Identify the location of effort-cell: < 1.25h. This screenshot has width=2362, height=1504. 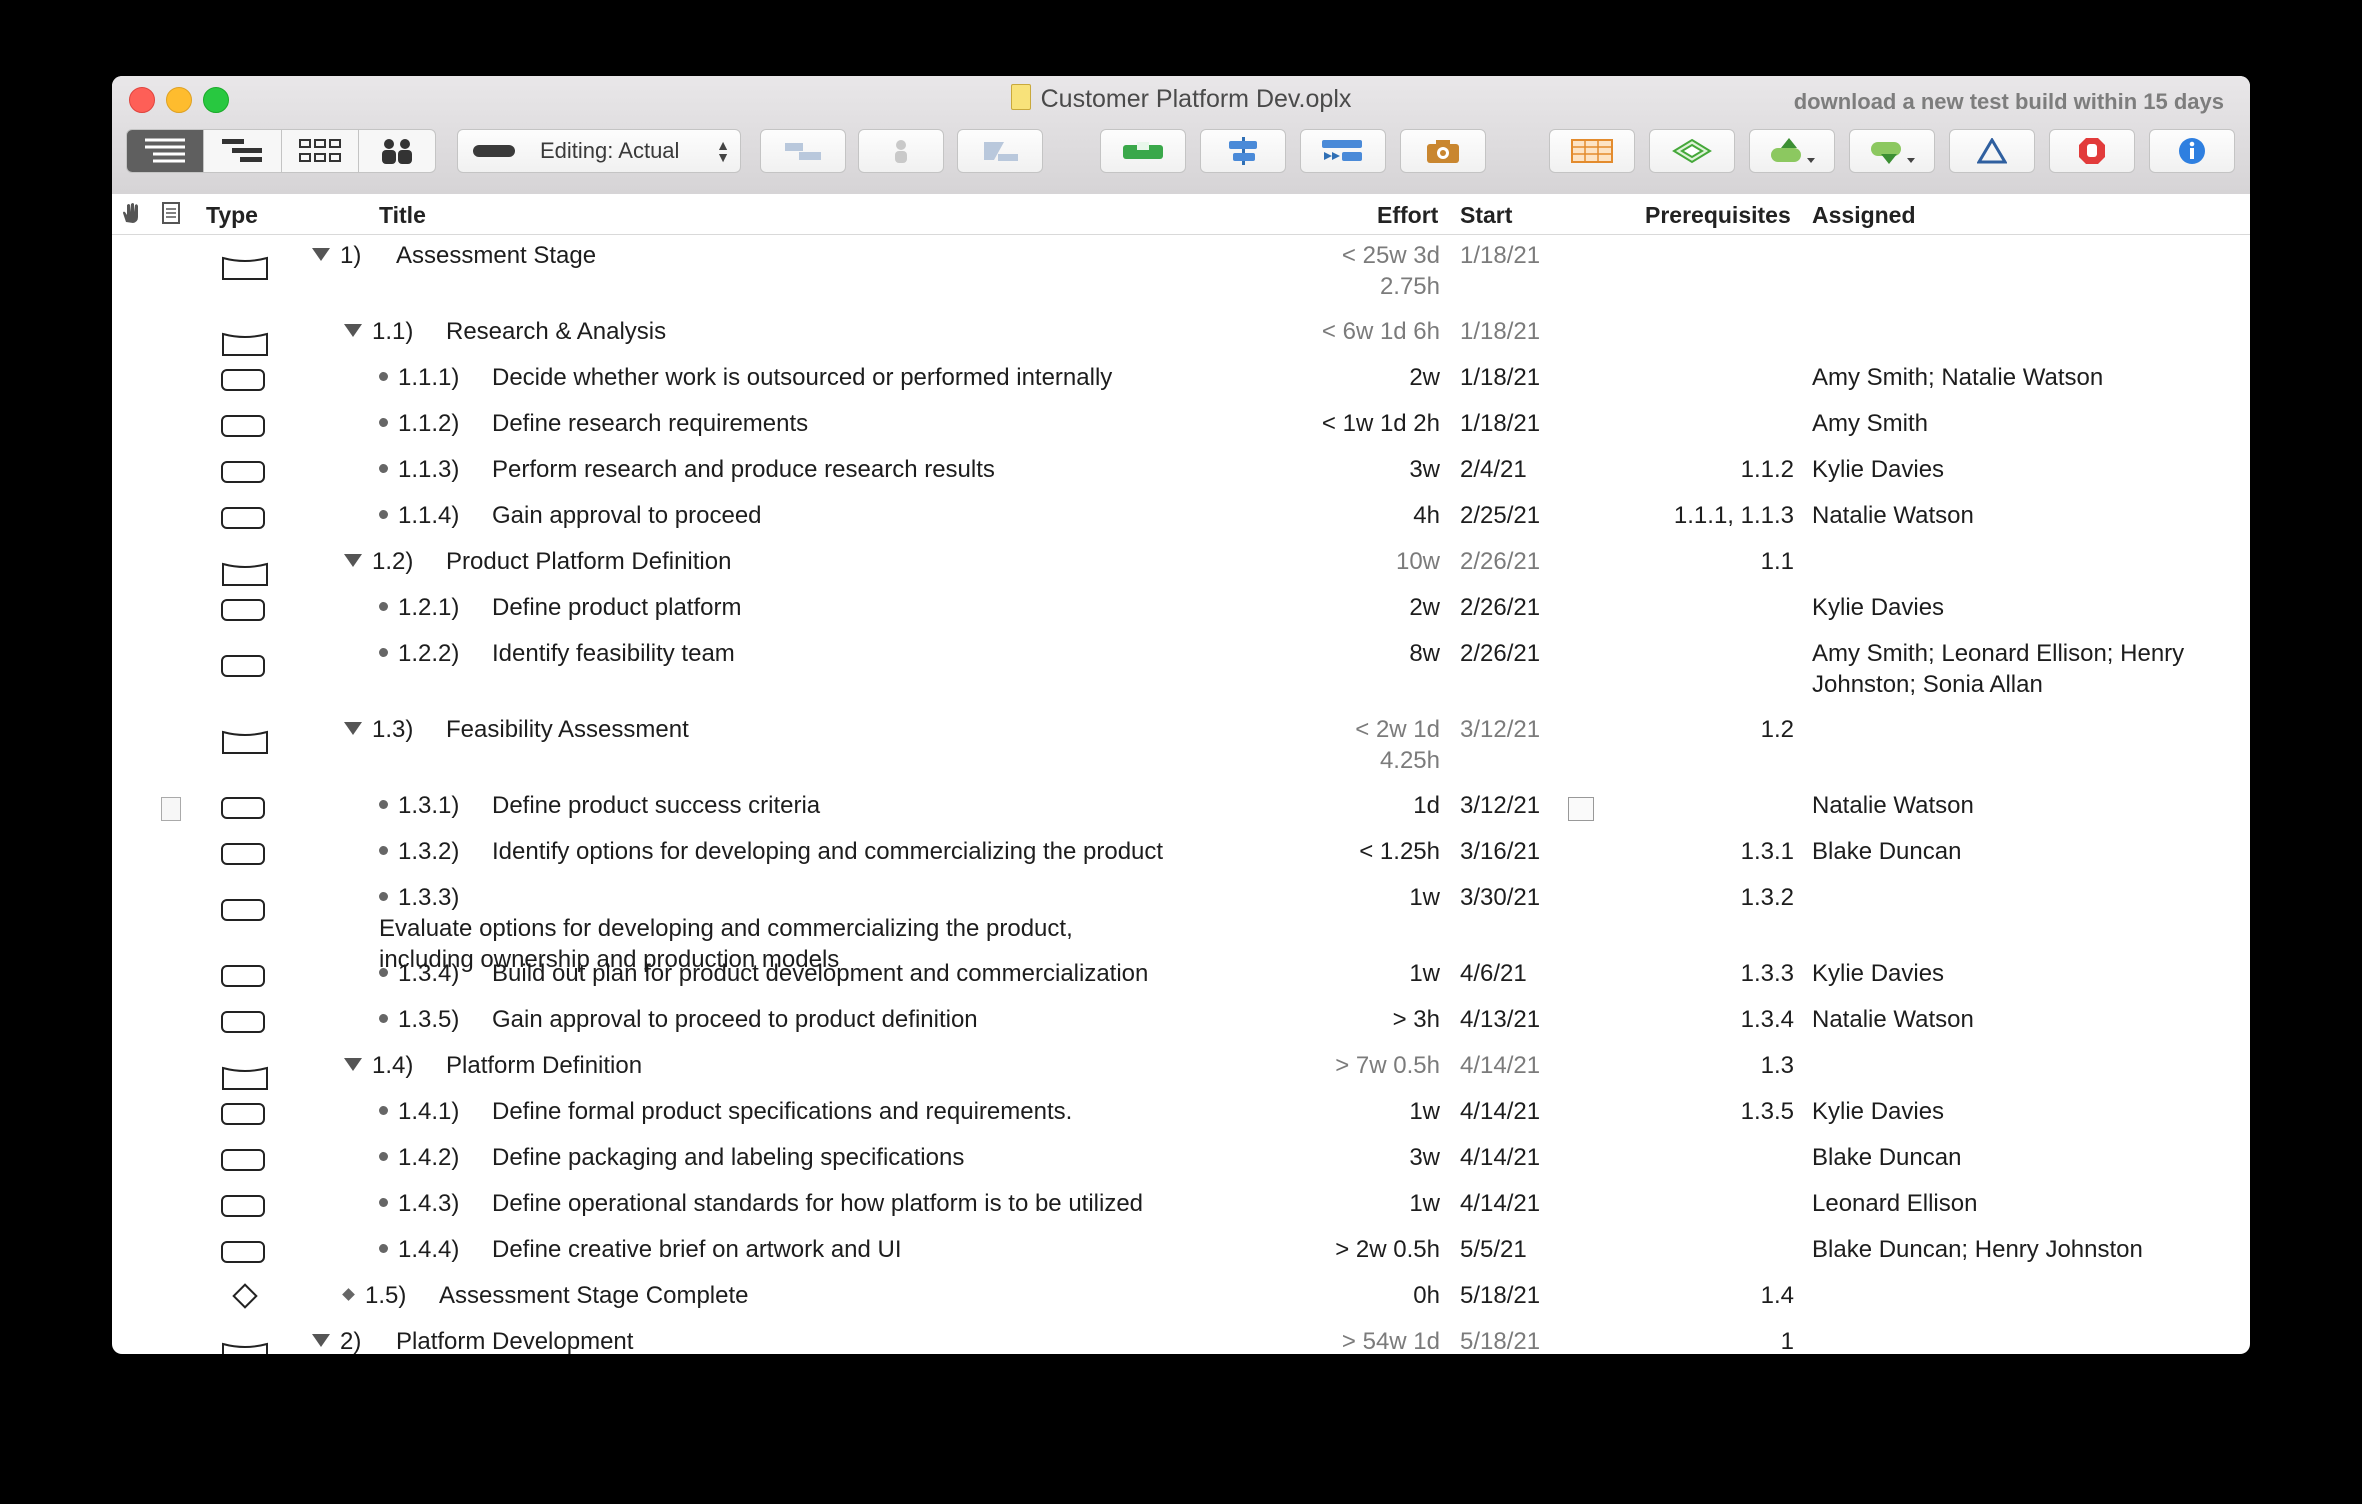
(1320, 851).